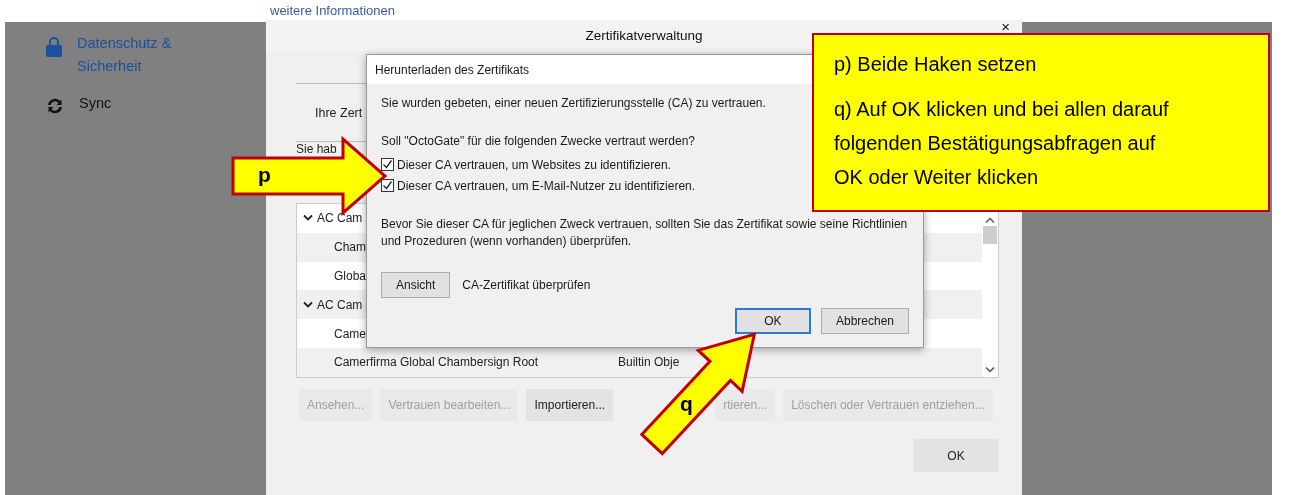 Image resolution: width=1298 pixels, height=495 pixels. What do you see at coordinates (772, 321) in the screenshot?
I see `dialog-button: OK` at bounding box center [772, 321].